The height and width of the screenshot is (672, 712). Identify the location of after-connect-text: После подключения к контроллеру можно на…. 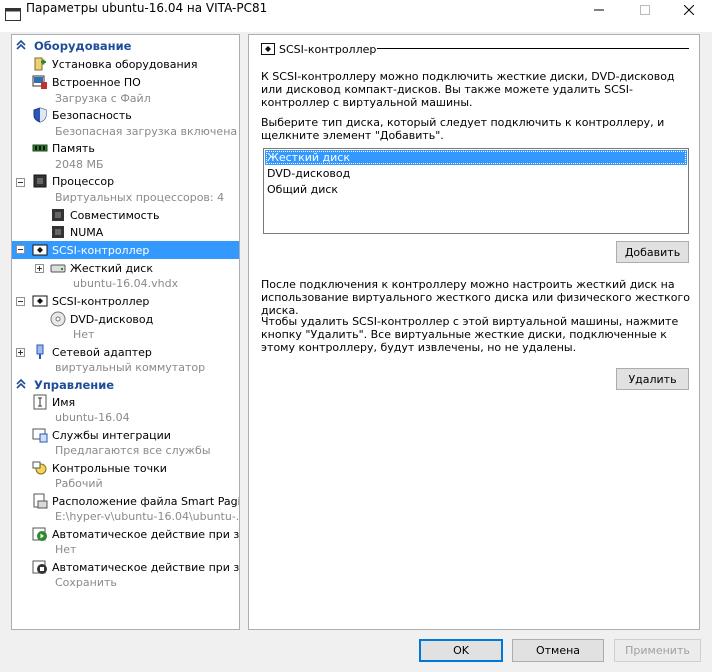
(476, 297).